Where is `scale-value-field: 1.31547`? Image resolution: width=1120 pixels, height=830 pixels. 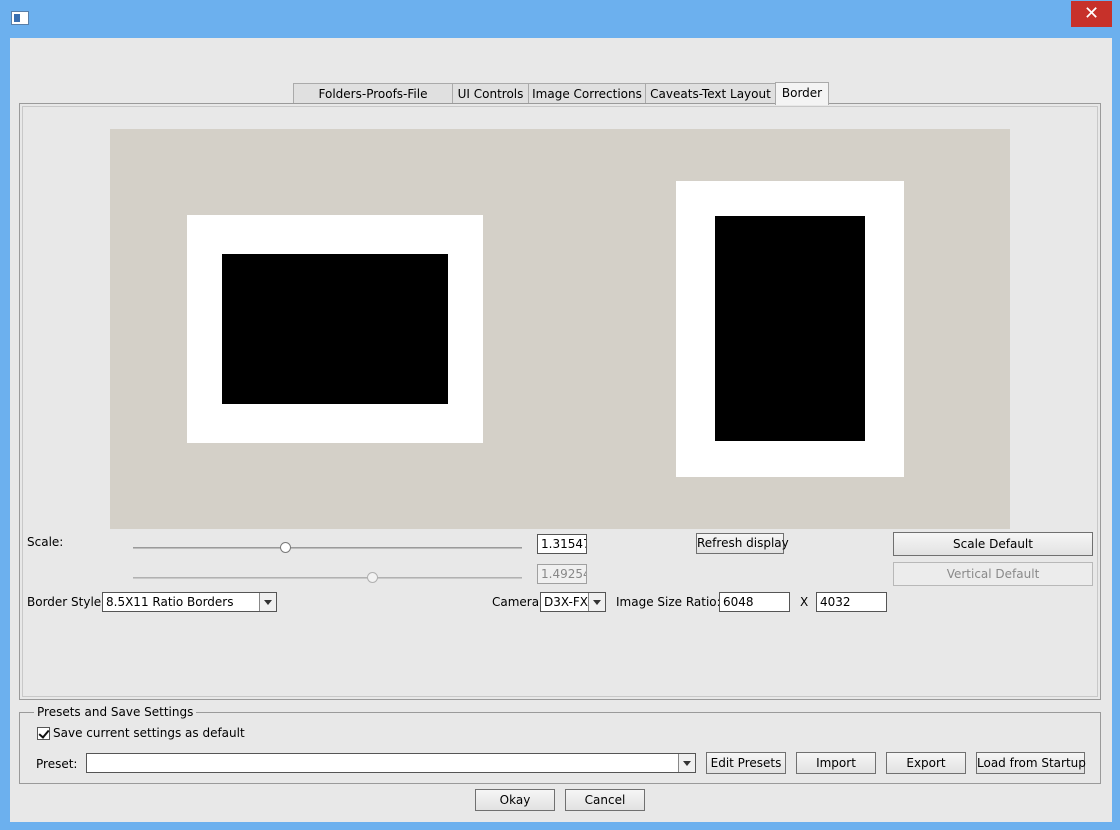
scale-value-field: 1.31547 is located at coordinates (562, 544).